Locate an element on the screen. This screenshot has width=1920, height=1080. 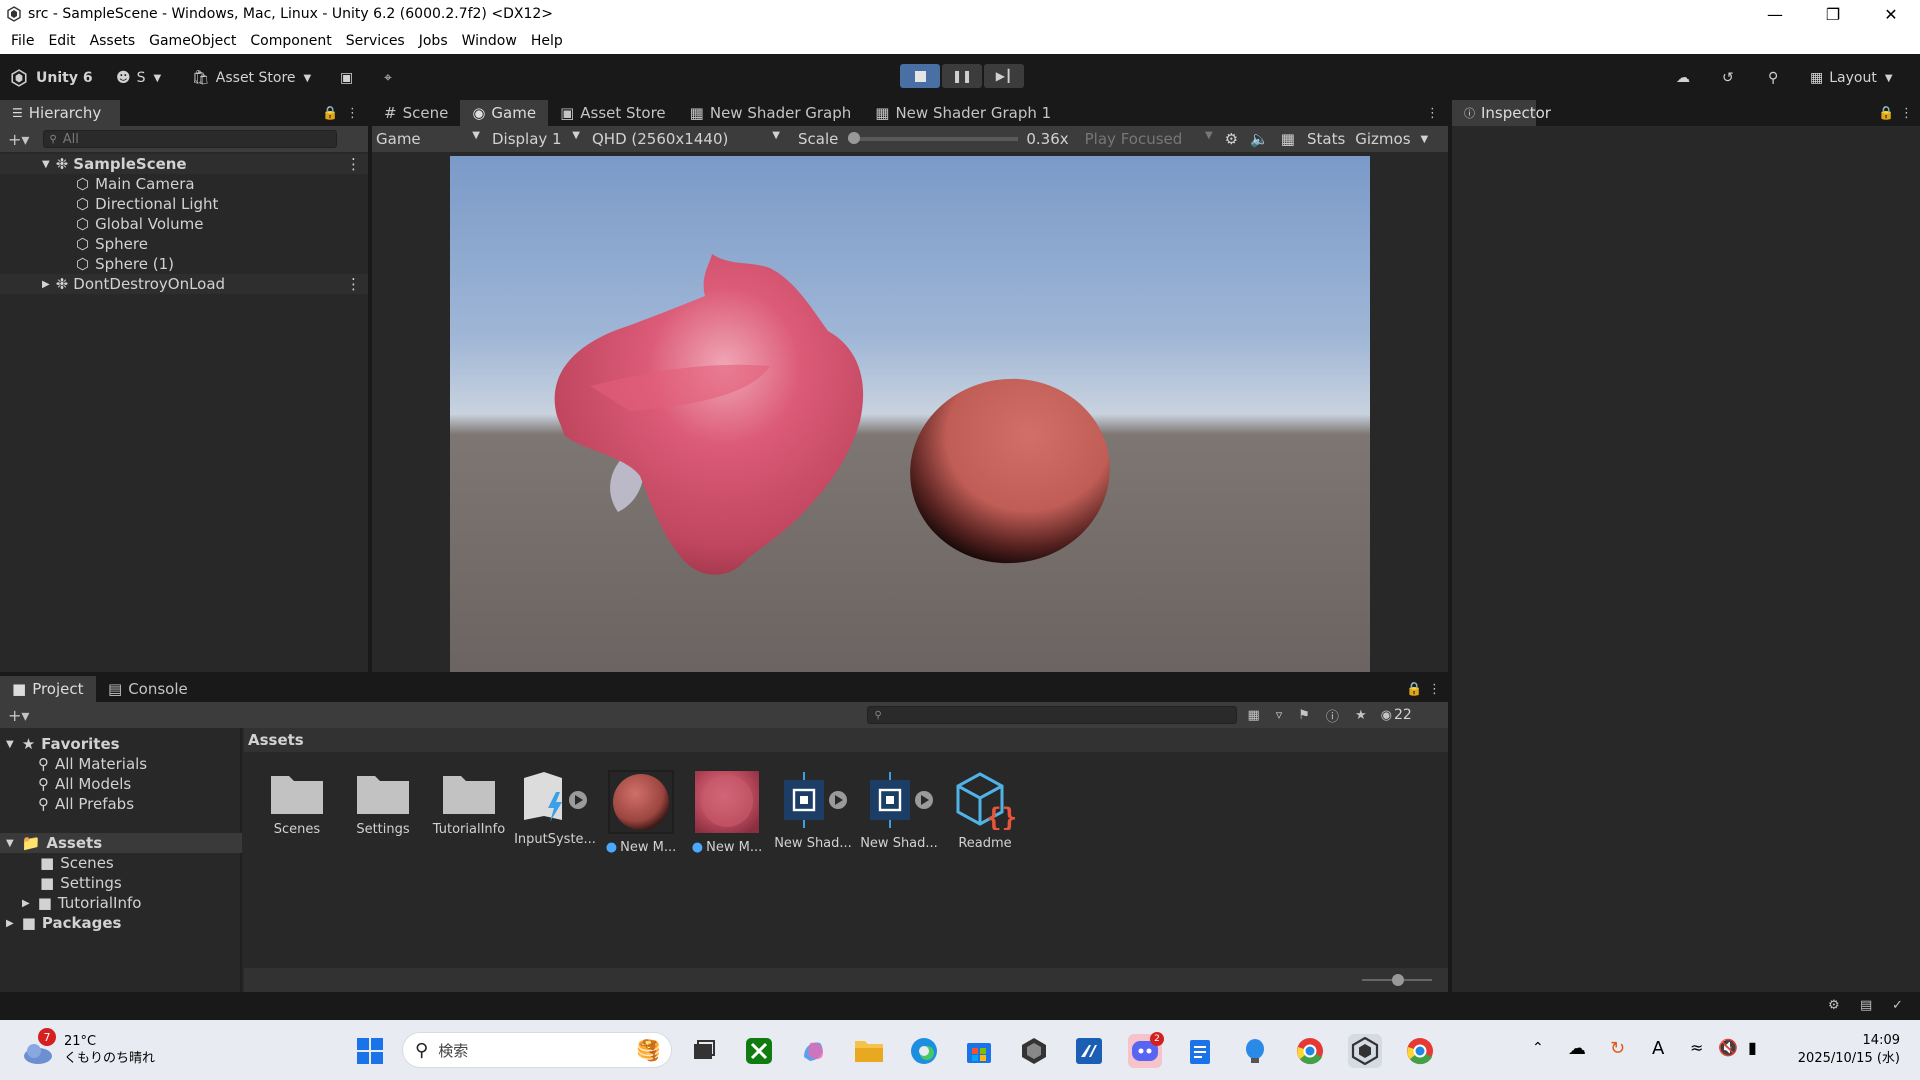
asset-folder-settings: Settings is located at coordinates (383, 803).